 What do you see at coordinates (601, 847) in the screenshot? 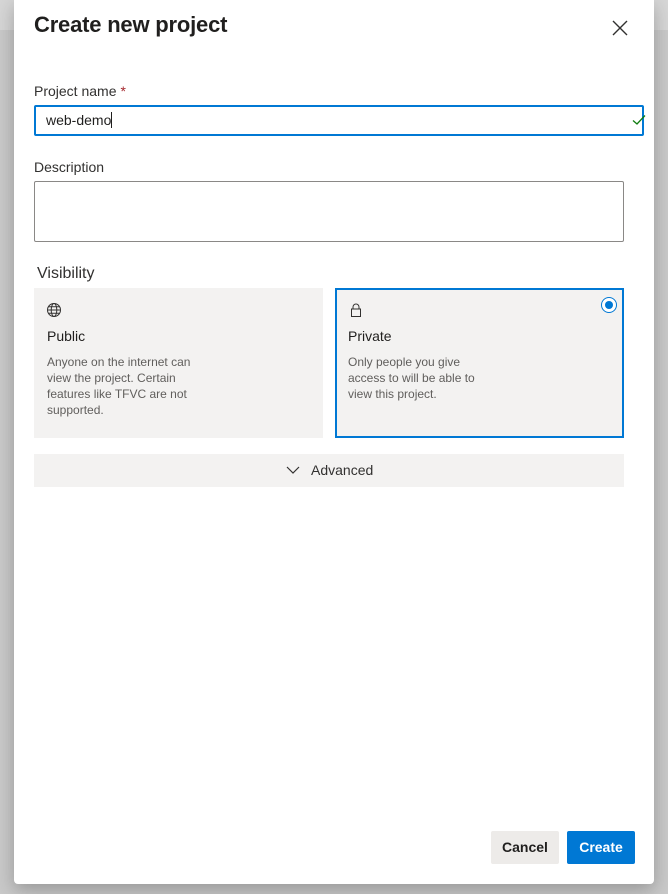
I see `create-button: Create` at bounding box center [601, 847].